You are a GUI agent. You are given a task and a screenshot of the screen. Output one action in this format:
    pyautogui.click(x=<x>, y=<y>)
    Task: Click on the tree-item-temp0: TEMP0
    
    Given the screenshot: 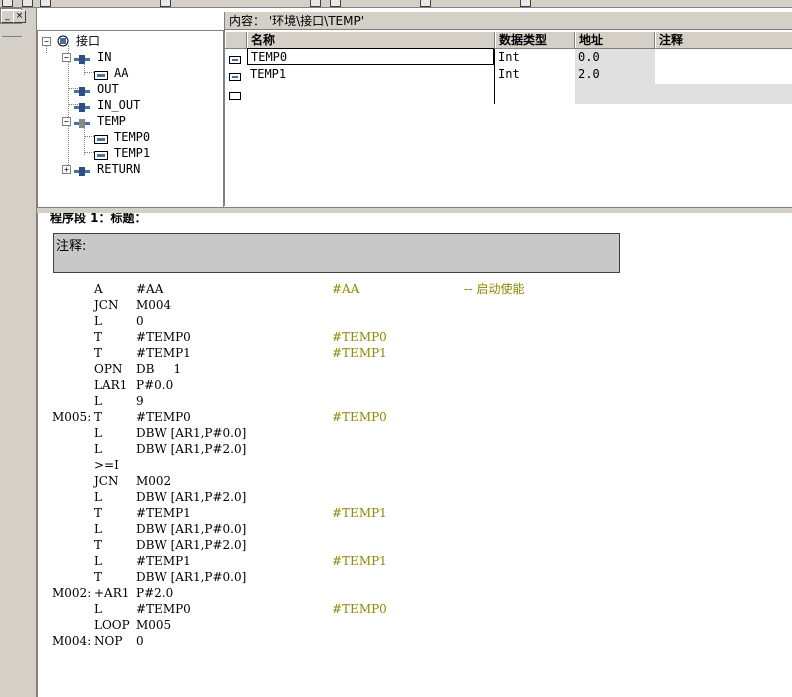 What is the action you would take?
    pyautogui.click(x=154, y=137)
    